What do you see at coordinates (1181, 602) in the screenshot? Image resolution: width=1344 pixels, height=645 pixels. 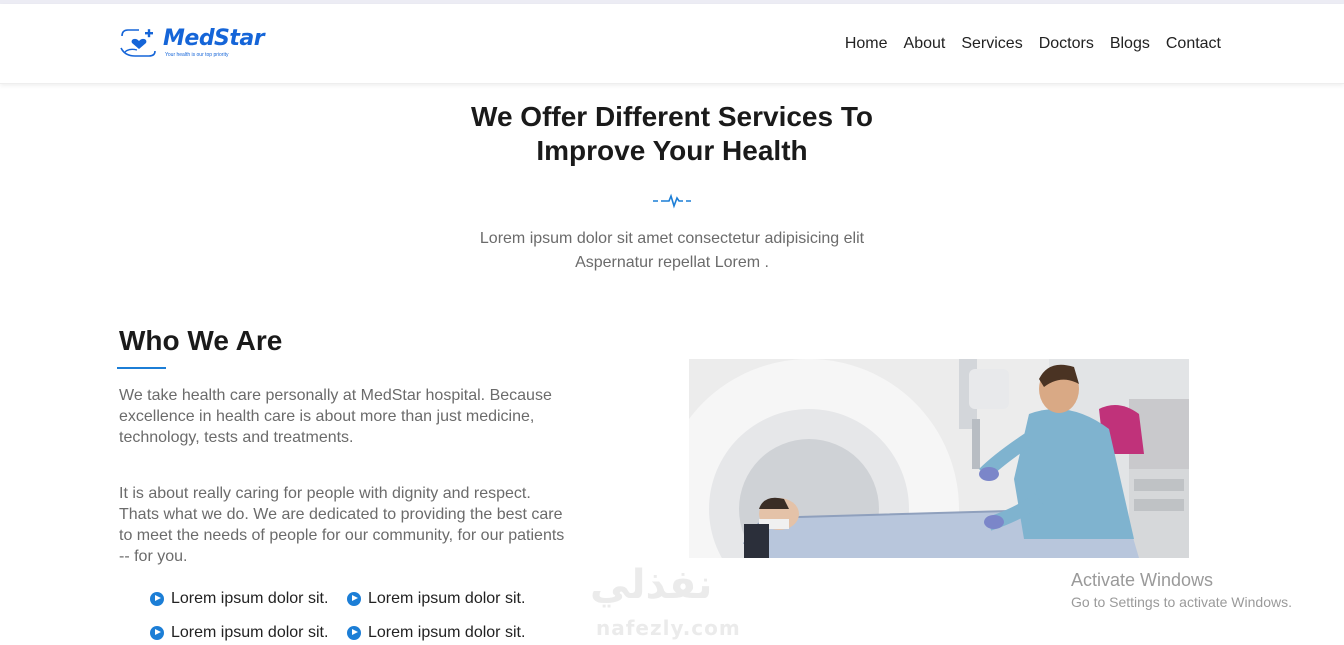 I see `activate-windows-subtitle: Go to Settings to activate Windows.` at bounding box center [1181, 602].